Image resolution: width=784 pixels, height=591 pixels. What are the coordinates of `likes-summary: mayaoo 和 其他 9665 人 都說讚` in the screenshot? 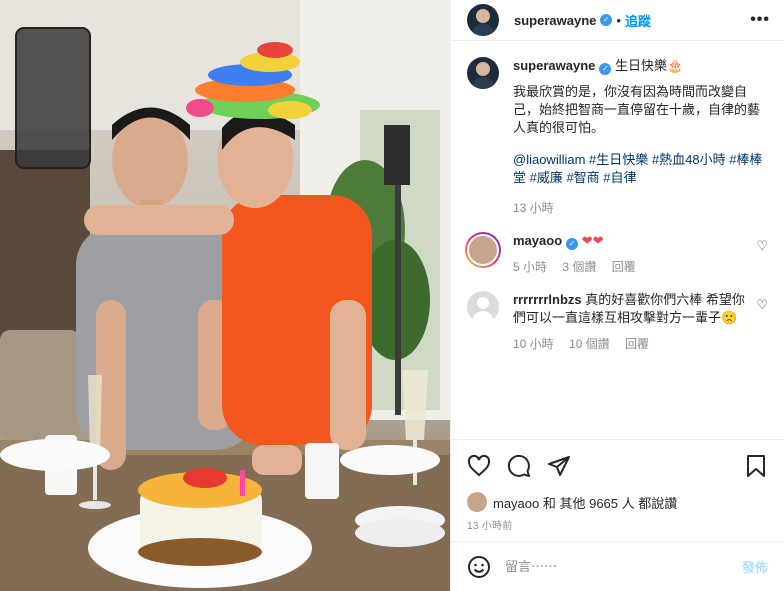 It's located at (617, 502).